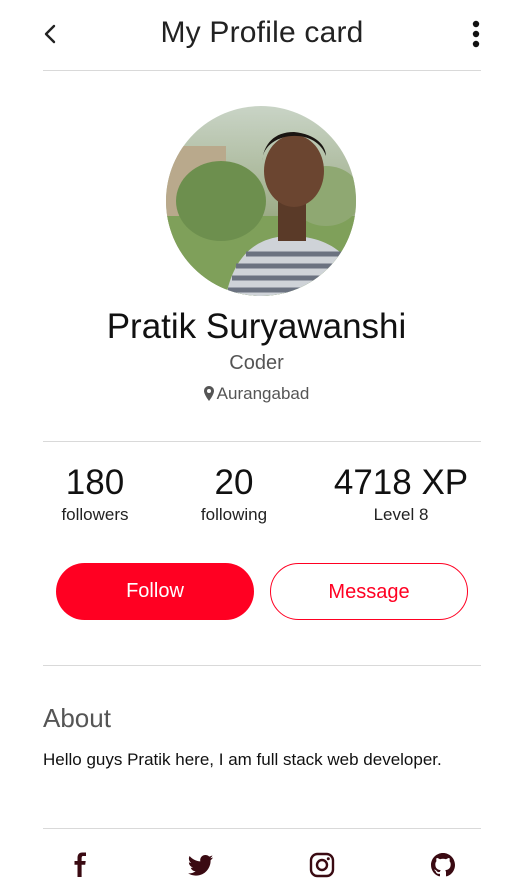  I want to click on stat-xp: 4718 XP Level 8, so click(401, 494).